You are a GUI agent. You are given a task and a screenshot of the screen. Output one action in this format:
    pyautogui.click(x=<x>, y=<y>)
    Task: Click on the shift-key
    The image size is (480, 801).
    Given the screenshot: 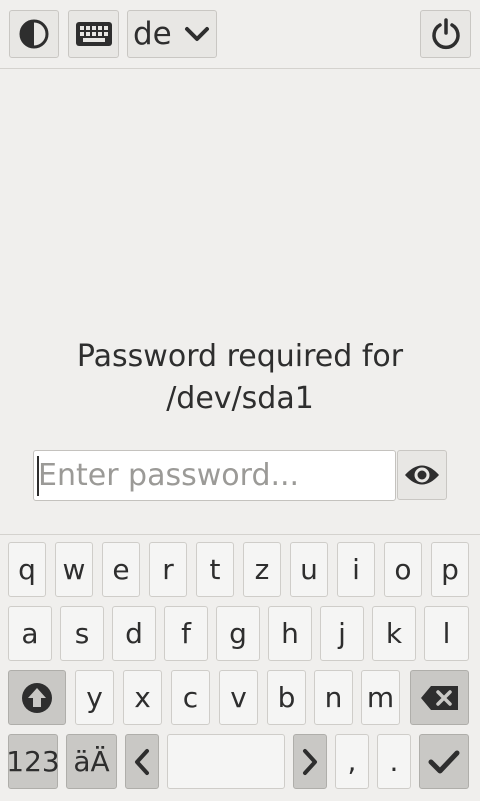 What is the action you would take?
    pyautogui.click(x=37, y=697)
    